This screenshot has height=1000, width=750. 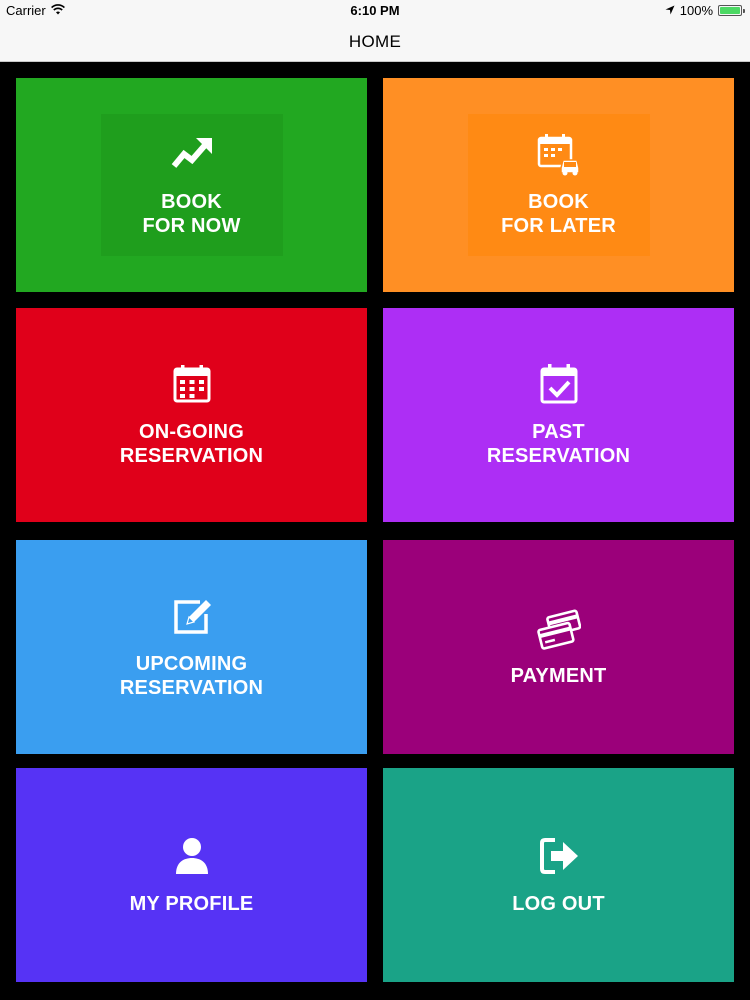 I want to click on calendar-car-icon, so click(x=559, y=154).